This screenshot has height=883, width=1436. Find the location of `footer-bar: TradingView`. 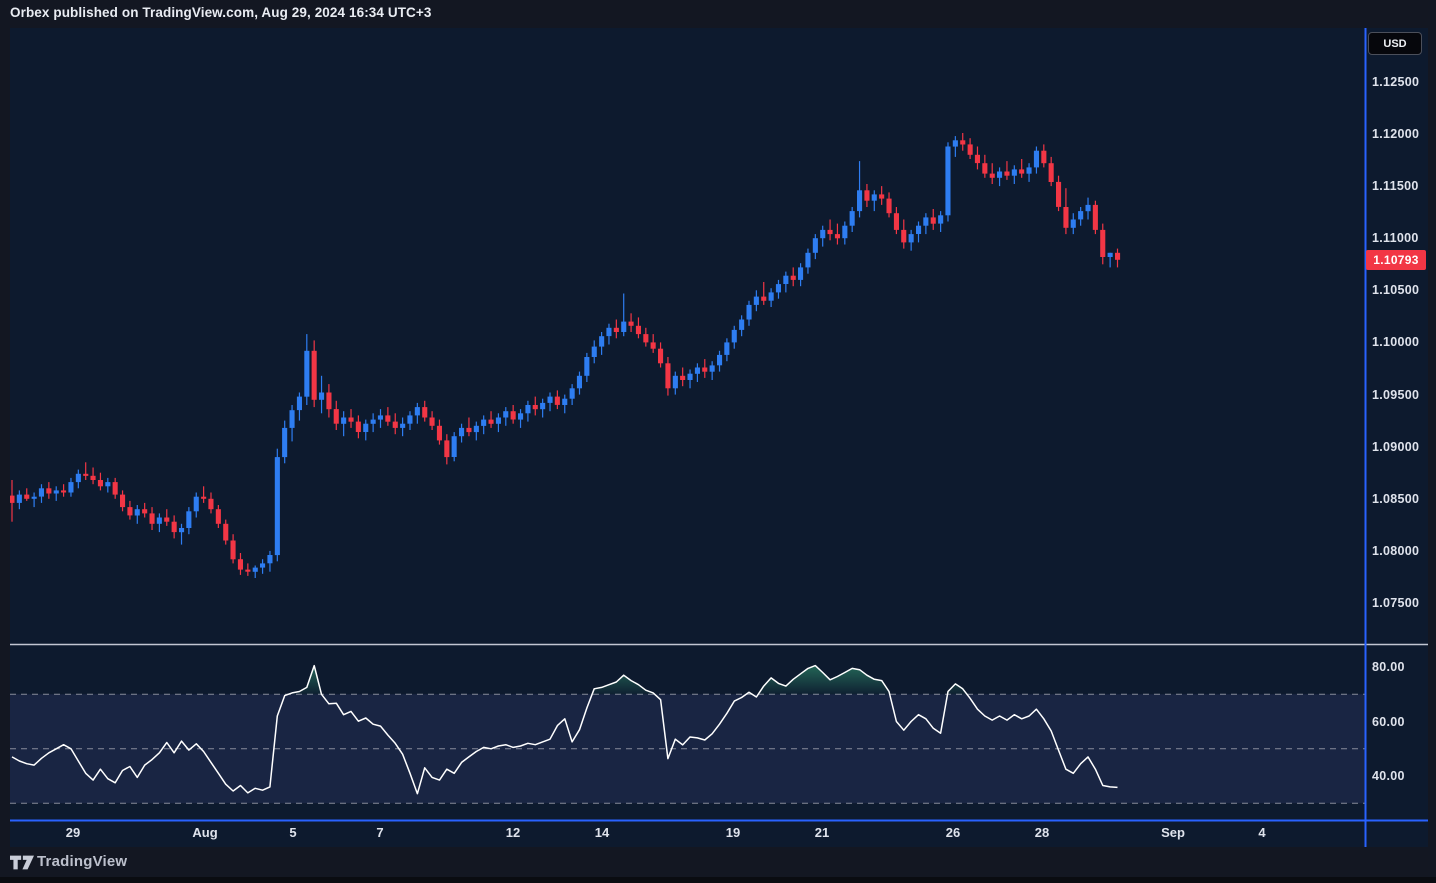

footer-bar: TradingView is located at coordinates (718, 862).